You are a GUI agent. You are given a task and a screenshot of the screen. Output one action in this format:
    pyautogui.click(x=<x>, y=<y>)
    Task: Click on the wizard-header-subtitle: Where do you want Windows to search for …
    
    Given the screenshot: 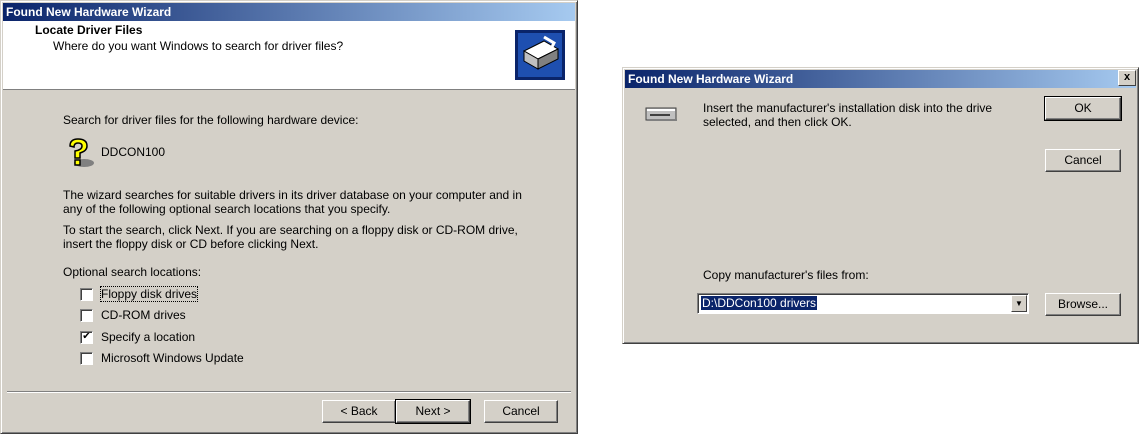 What is the action you would take?
    pyautogui.click(x=198, y=46)
    